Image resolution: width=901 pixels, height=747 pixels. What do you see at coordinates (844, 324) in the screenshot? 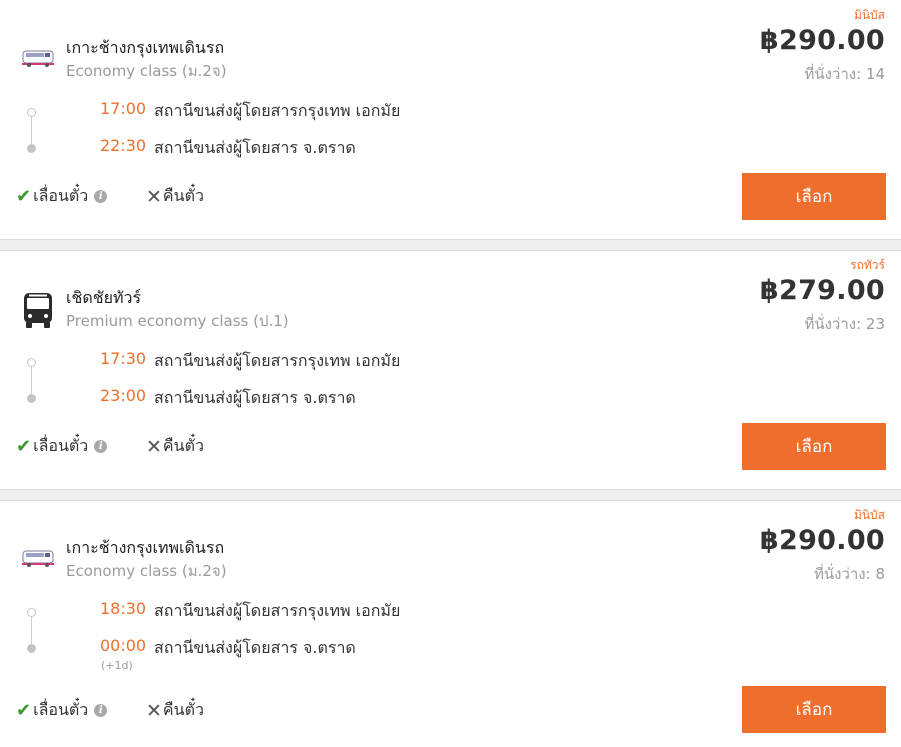
I see `seats-available: ที่นั่งว่าง: 23` at bounding box center [844, 324].